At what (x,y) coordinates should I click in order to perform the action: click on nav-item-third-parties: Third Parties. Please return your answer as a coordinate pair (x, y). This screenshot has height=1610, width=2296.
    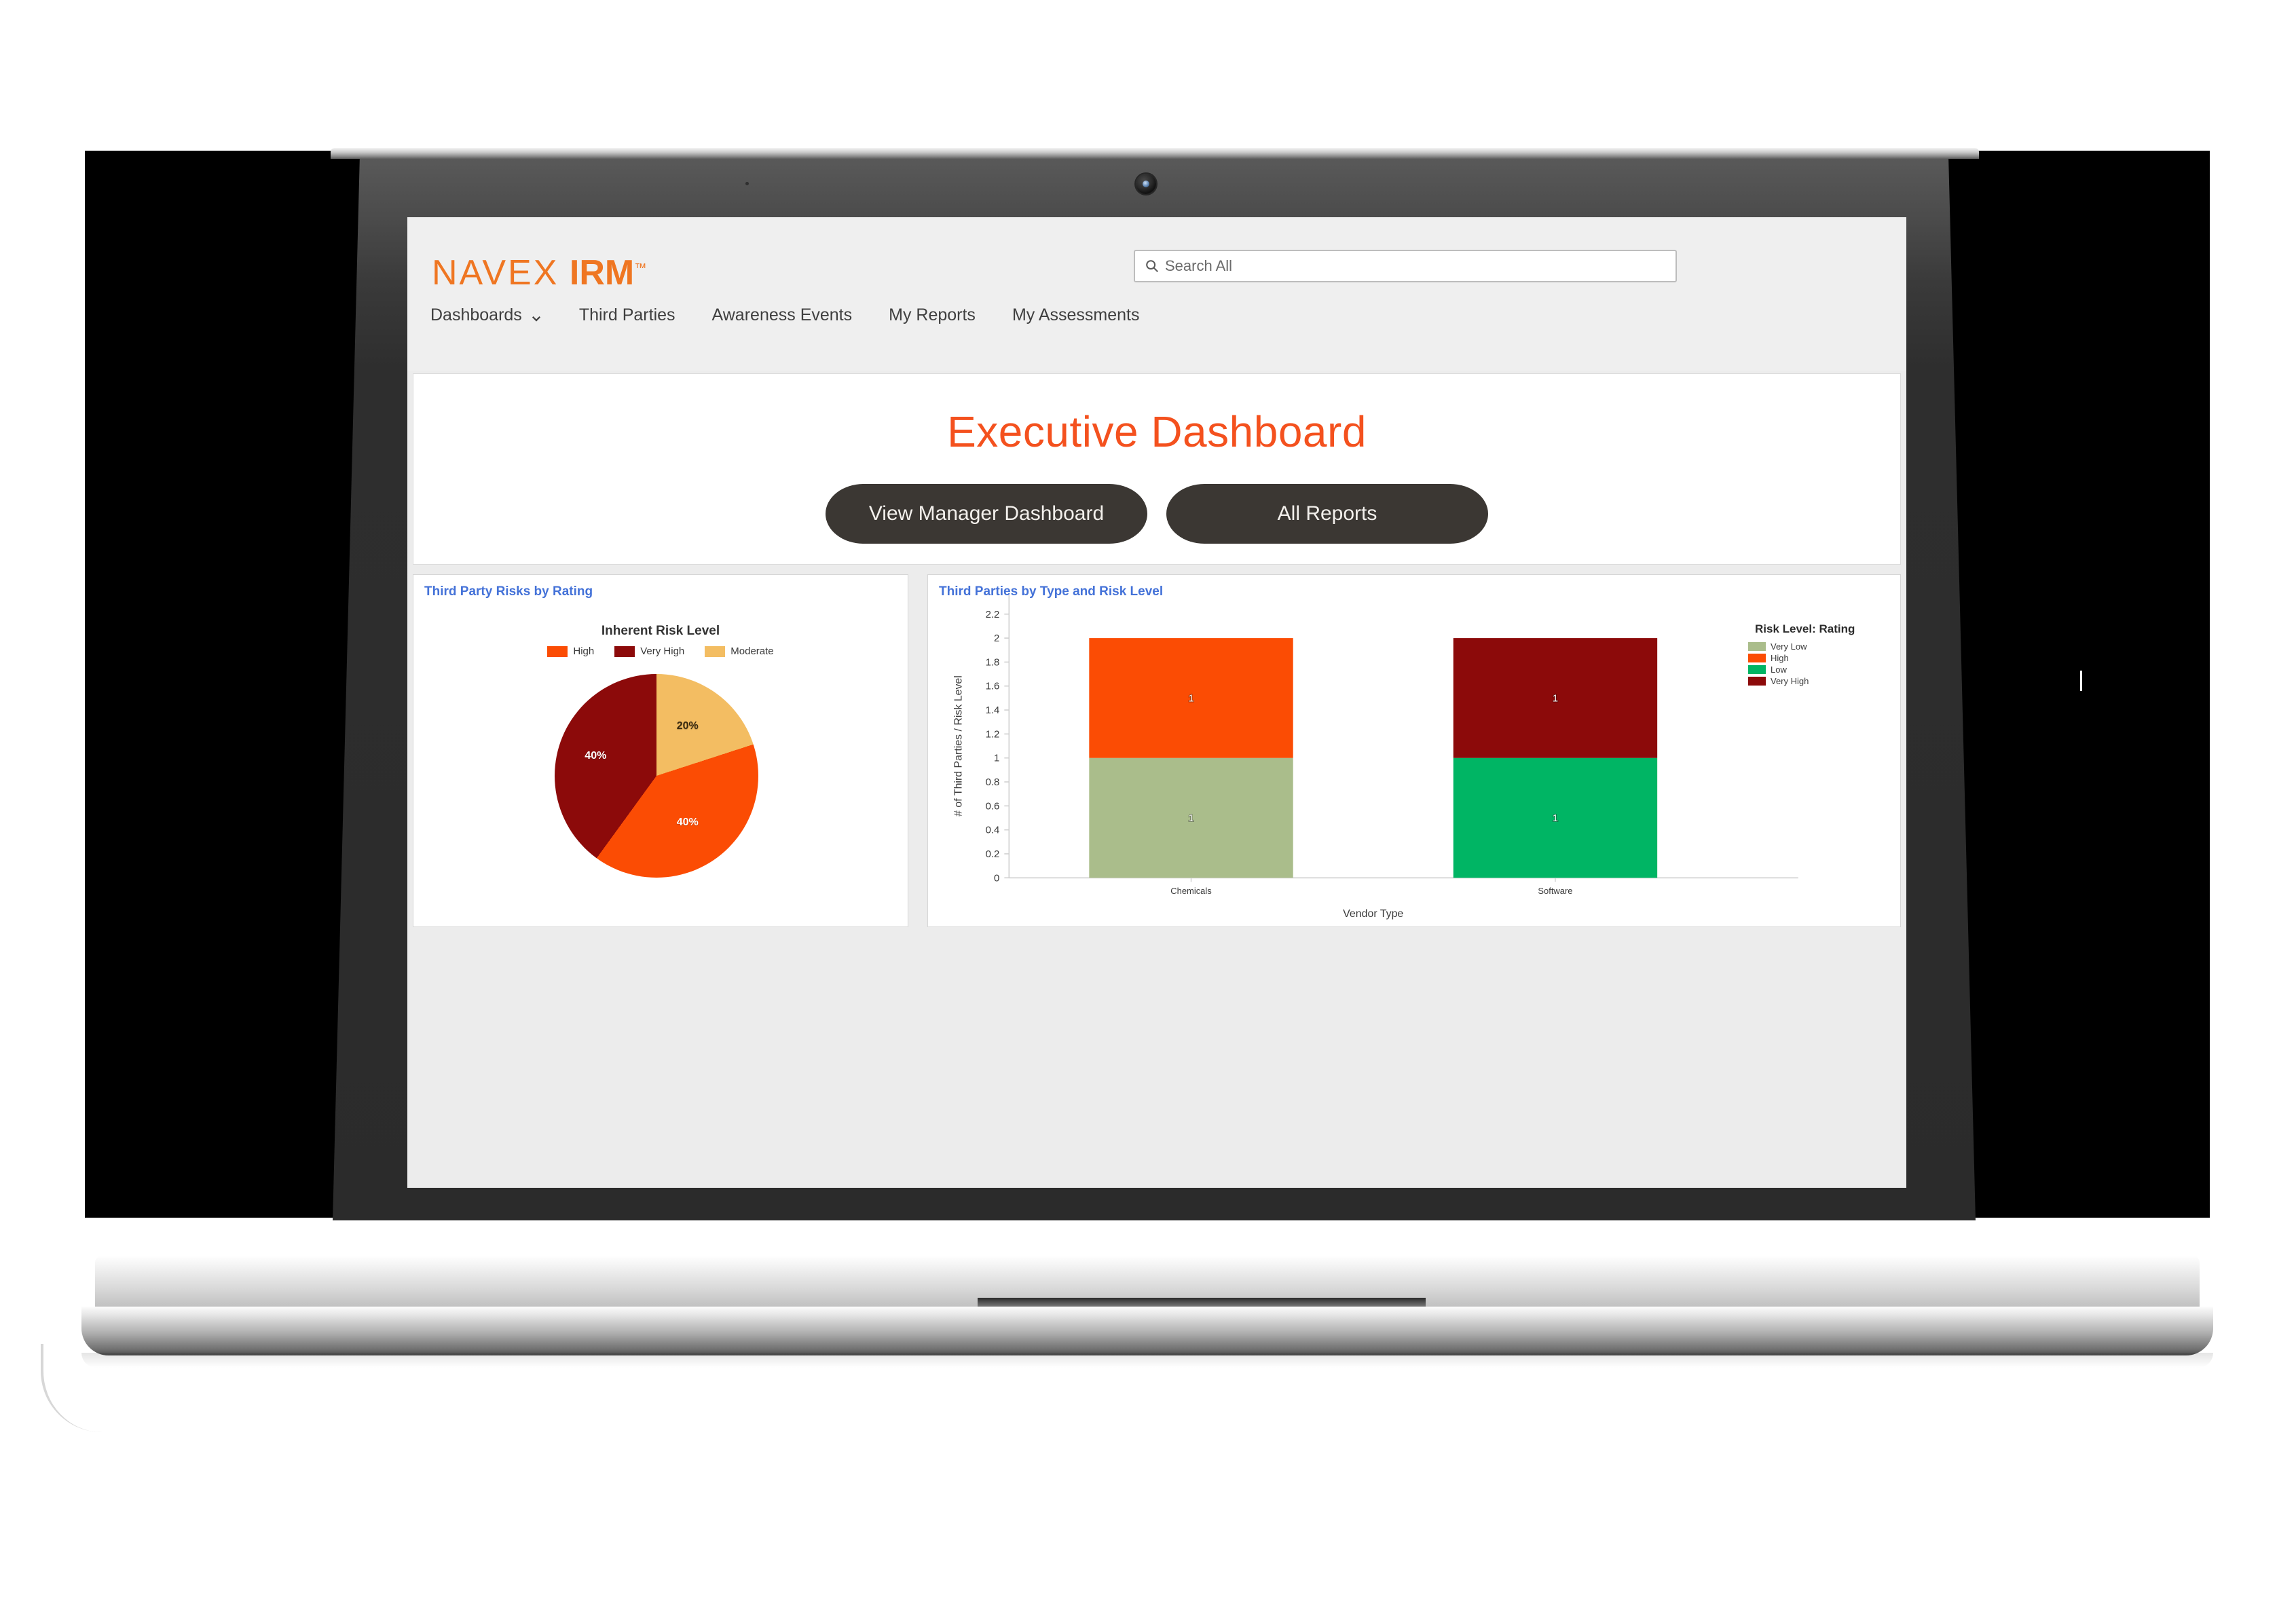
    Looking at the image, I should click on (637, 315).